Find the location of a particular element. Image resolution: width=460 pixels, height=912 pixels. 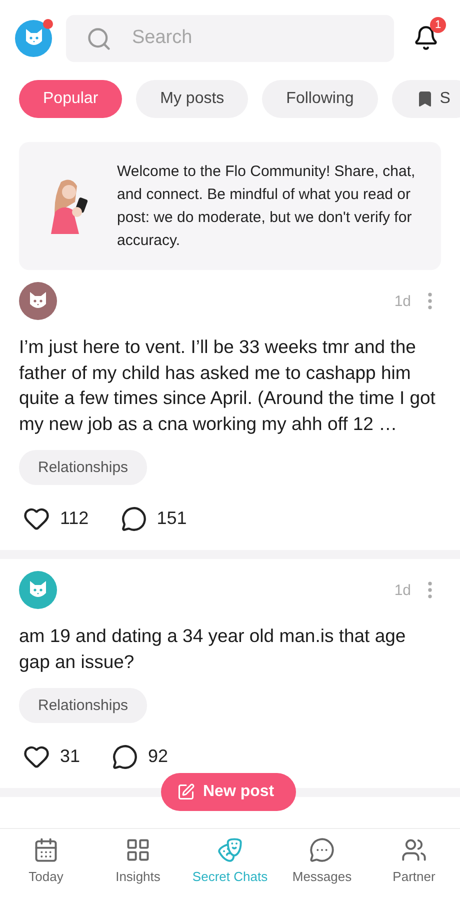

like-count: 112 is located at coordinates (74, 518).